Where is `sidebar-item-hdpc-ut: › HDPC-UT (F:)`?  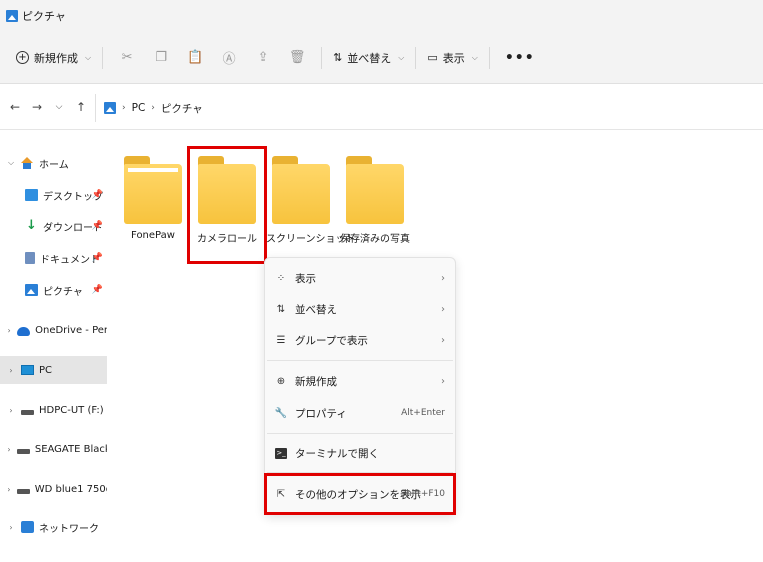 sidebar-item-hdpc-ut: › HDPC-UT (F:) is located at coordinates (53, 410).